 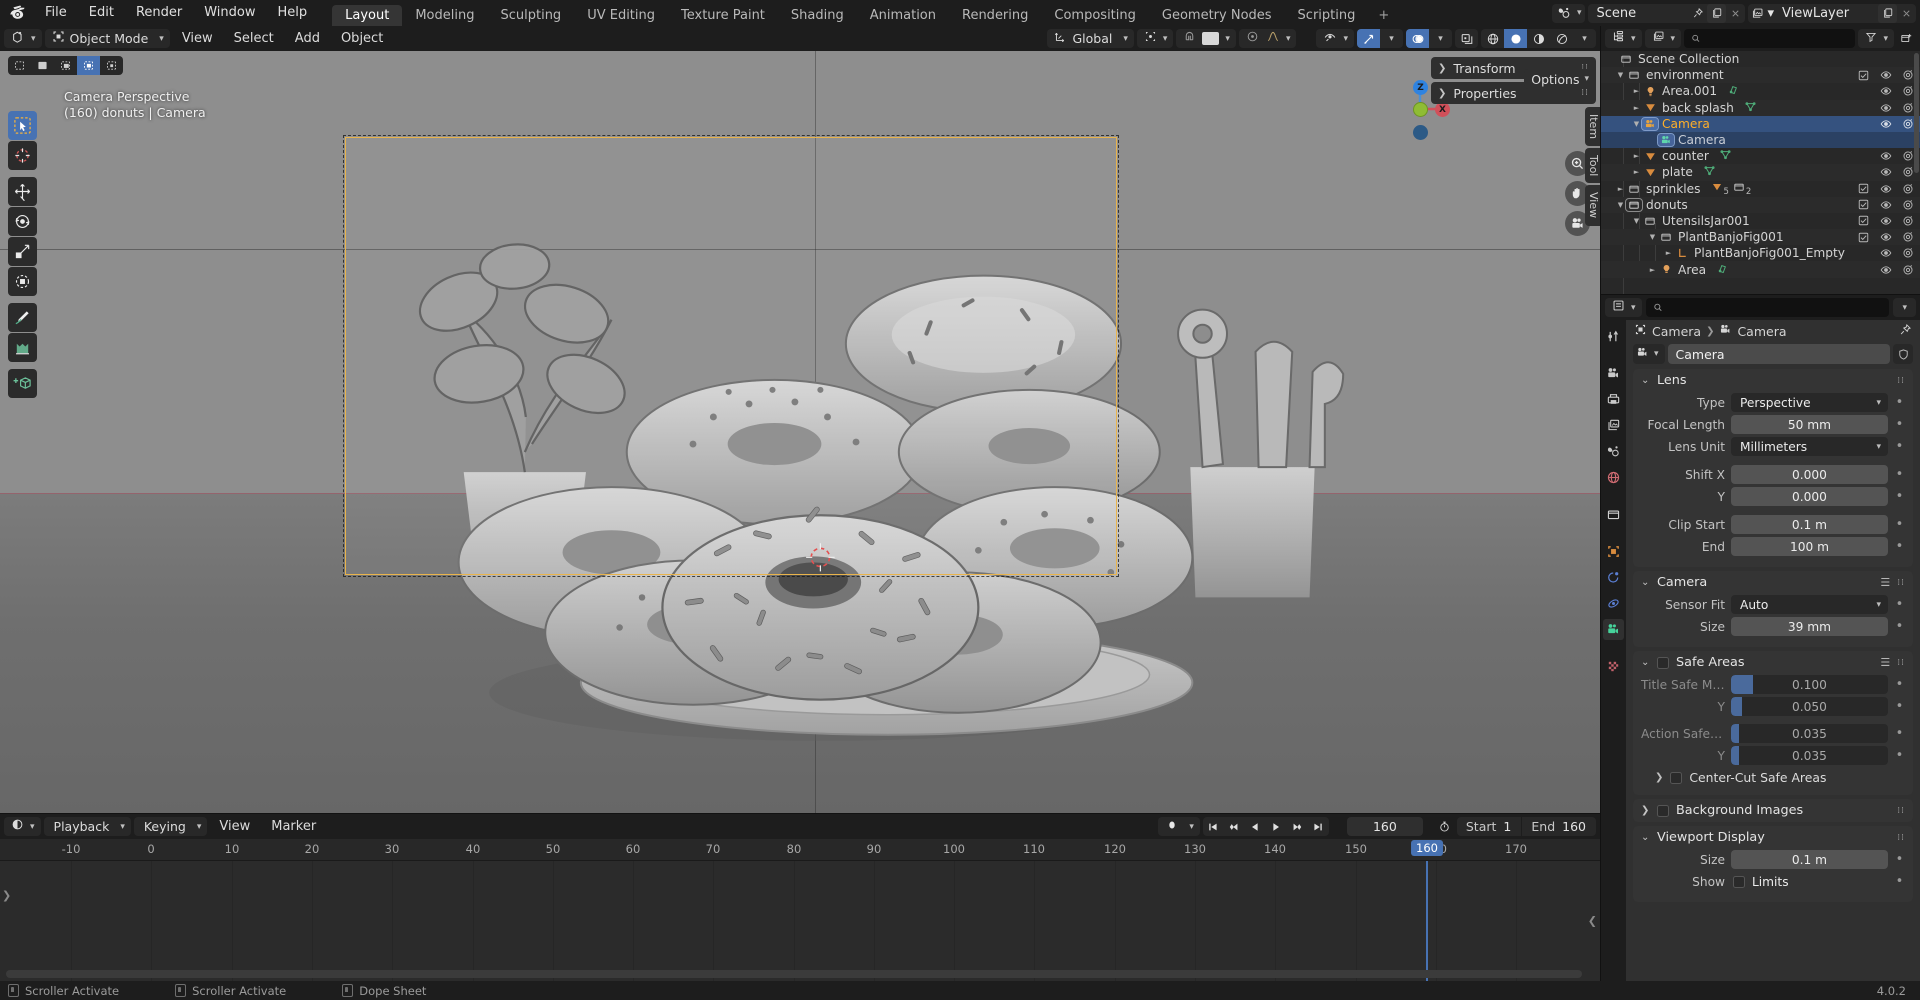 I want to click on record-keyframe-icon, so click(x=1172, y=827).